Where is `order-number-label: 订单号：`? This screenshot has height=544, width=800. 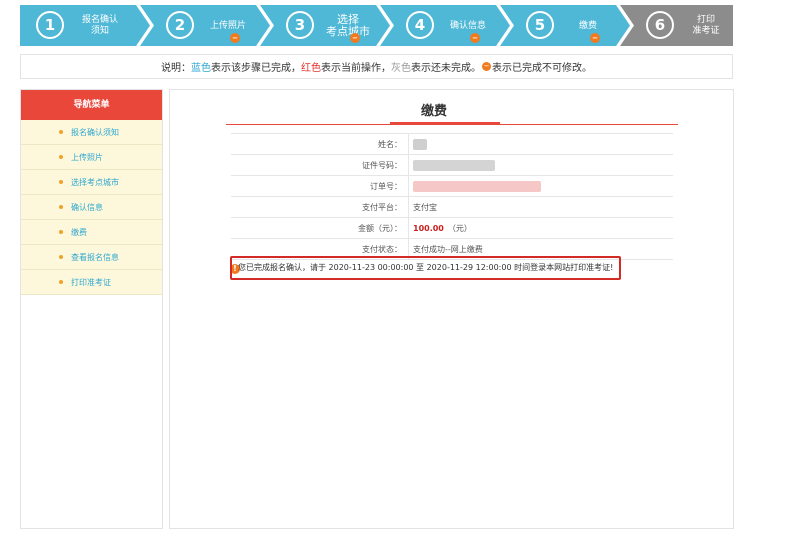
order-number-label: 订单号： is located at coordinates (320, 186).